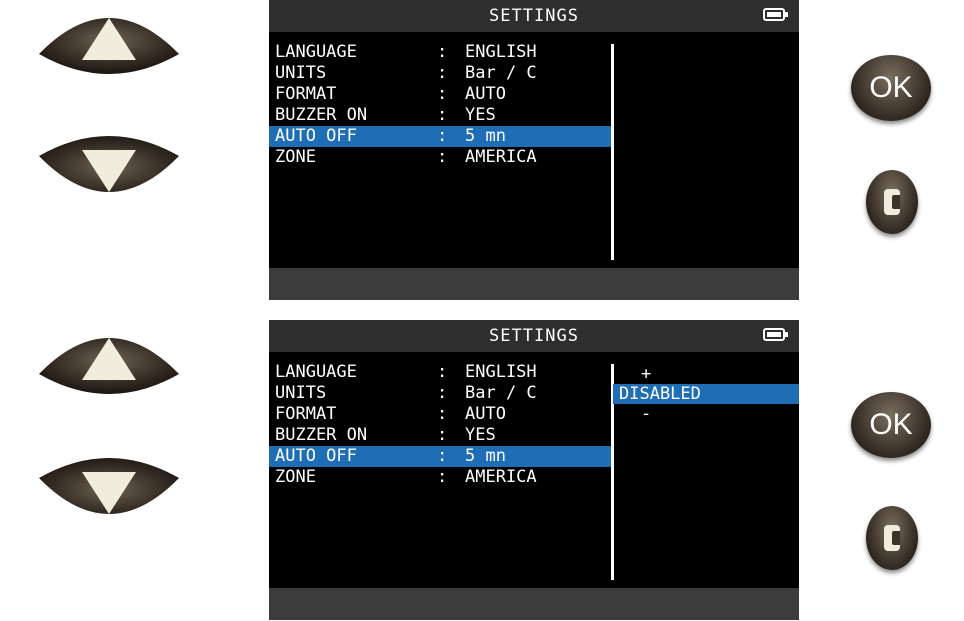  I want to click on option-list: + DISABLED -, so click(706, 394).